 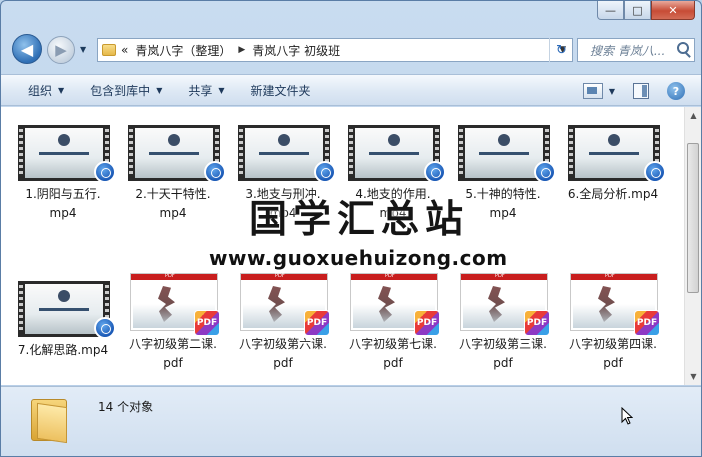 I want to click on change-view-icon, so click(x=592, y=91).